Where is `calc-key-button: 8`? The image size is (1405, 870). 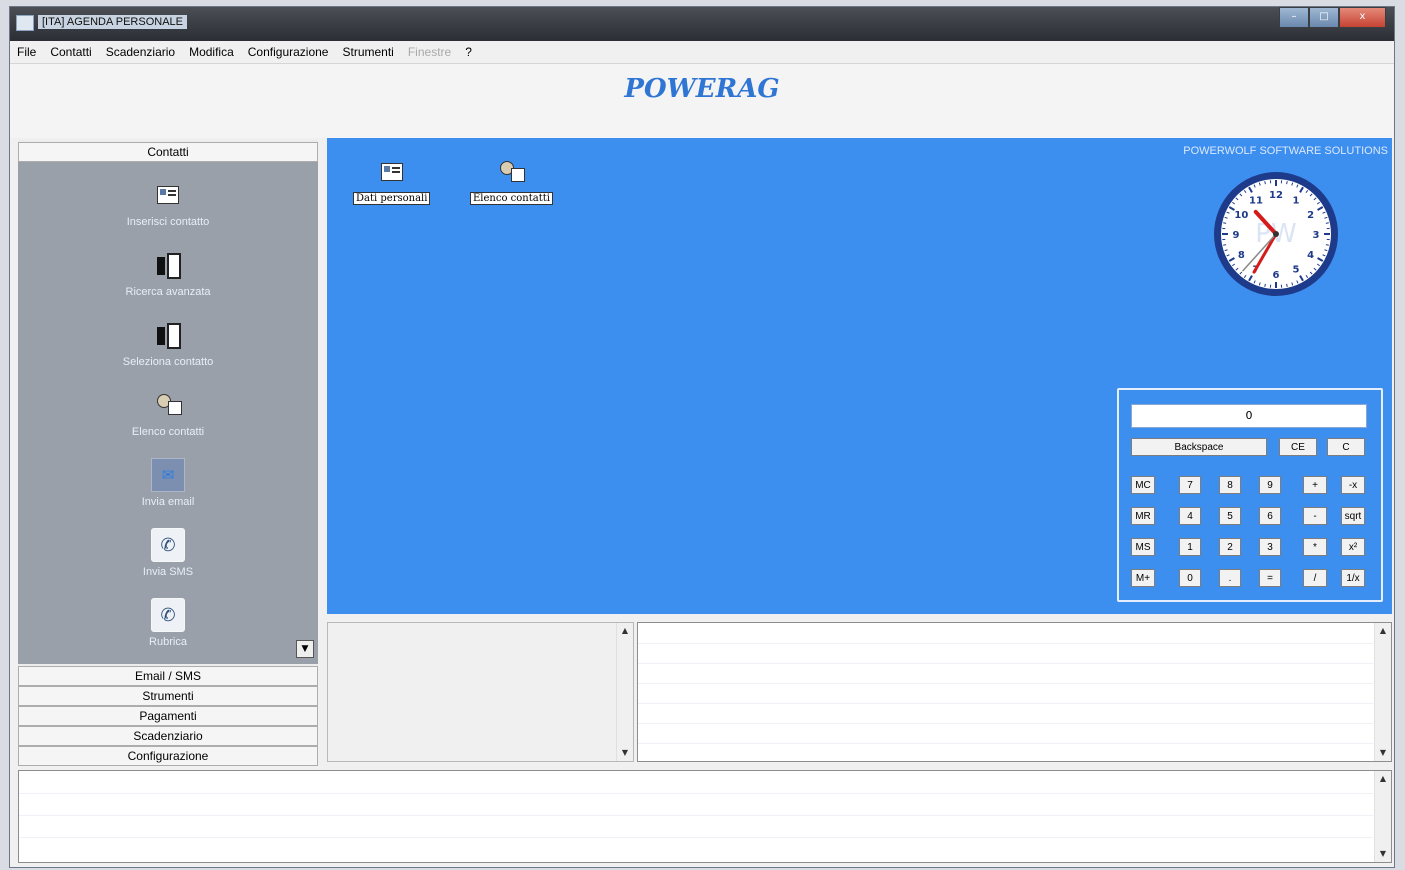 calc-key-button: 8 is located at coordinates (1230, 485).